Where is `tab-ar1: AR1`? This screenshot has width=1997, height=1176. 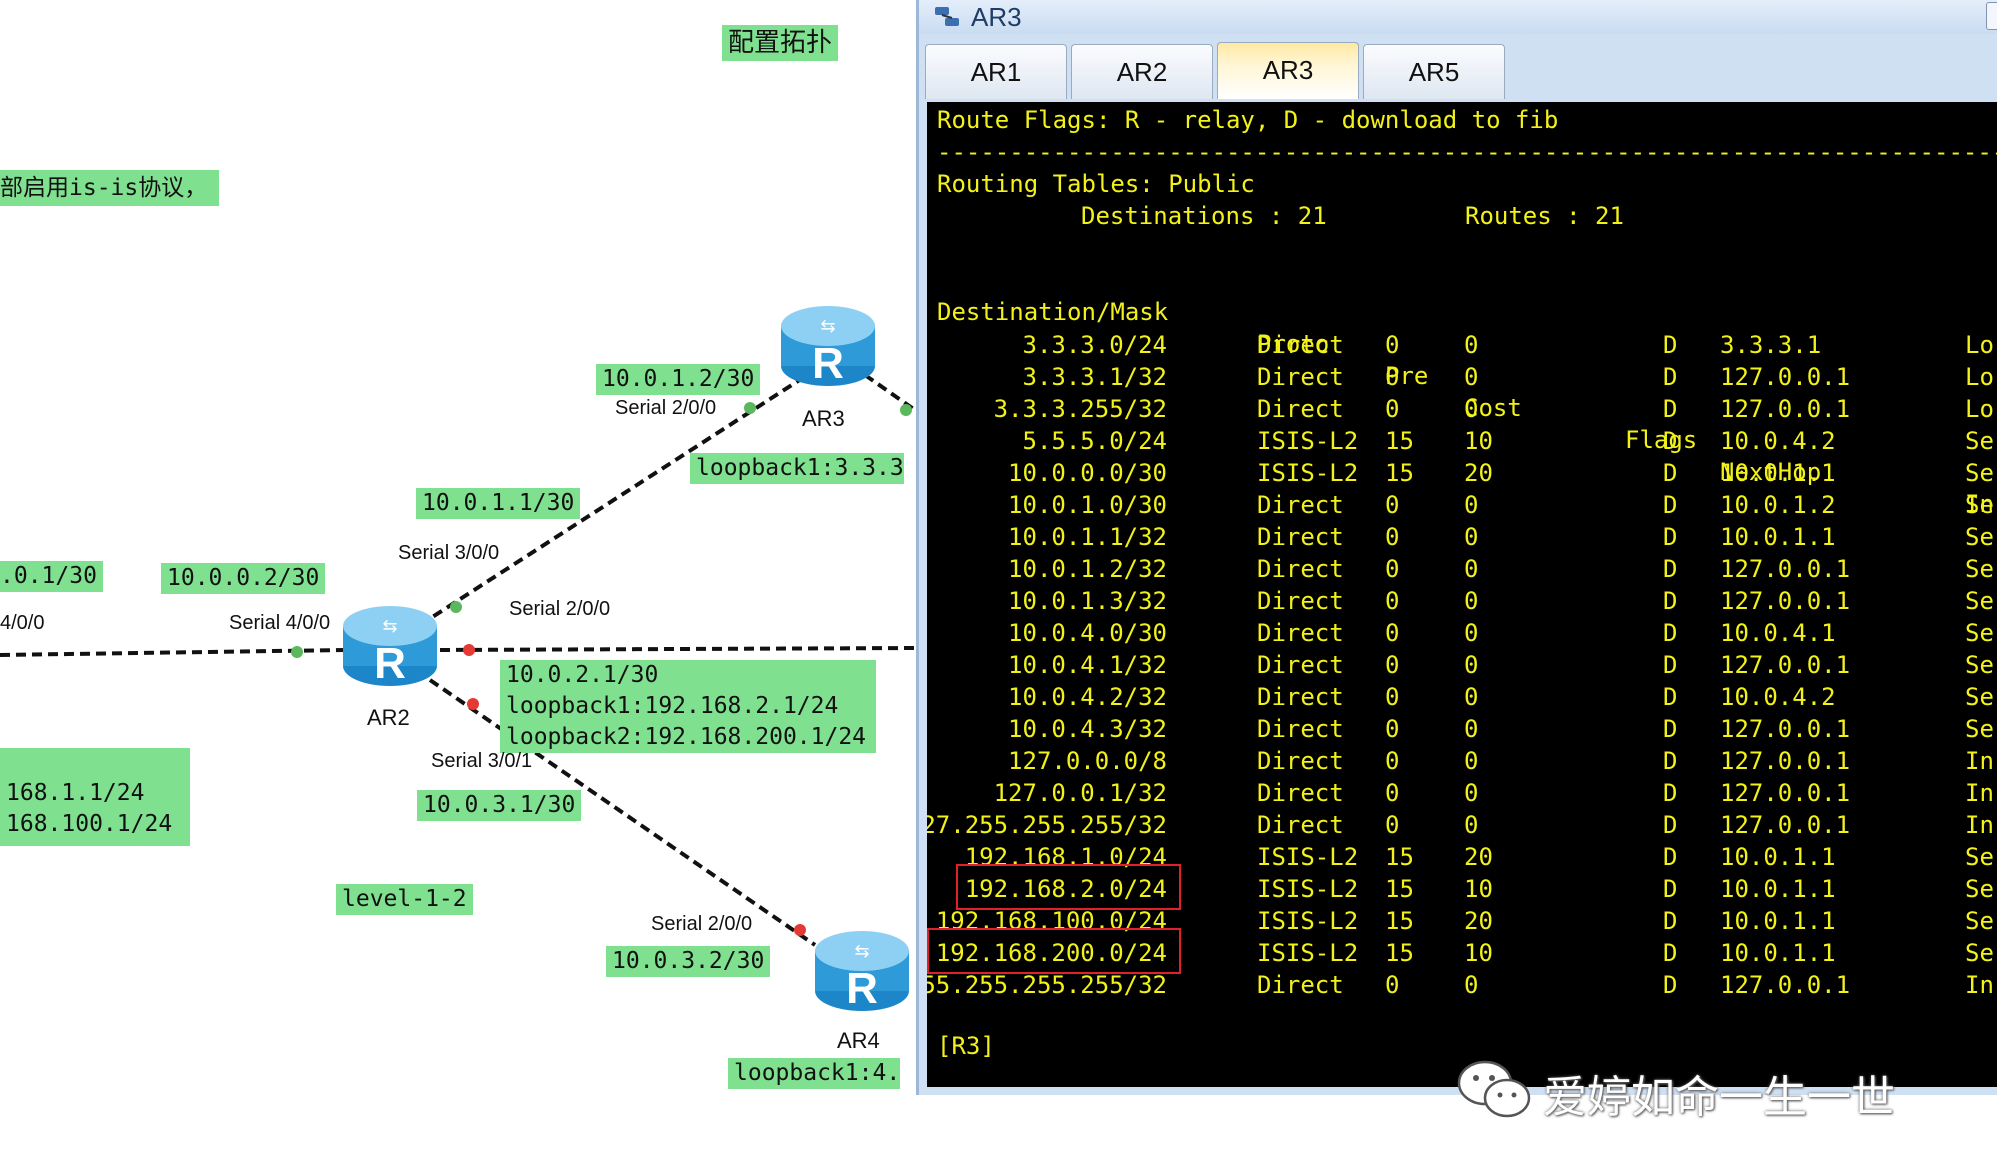
tab-ar1: AR1 is located at coordinates (996, 71).